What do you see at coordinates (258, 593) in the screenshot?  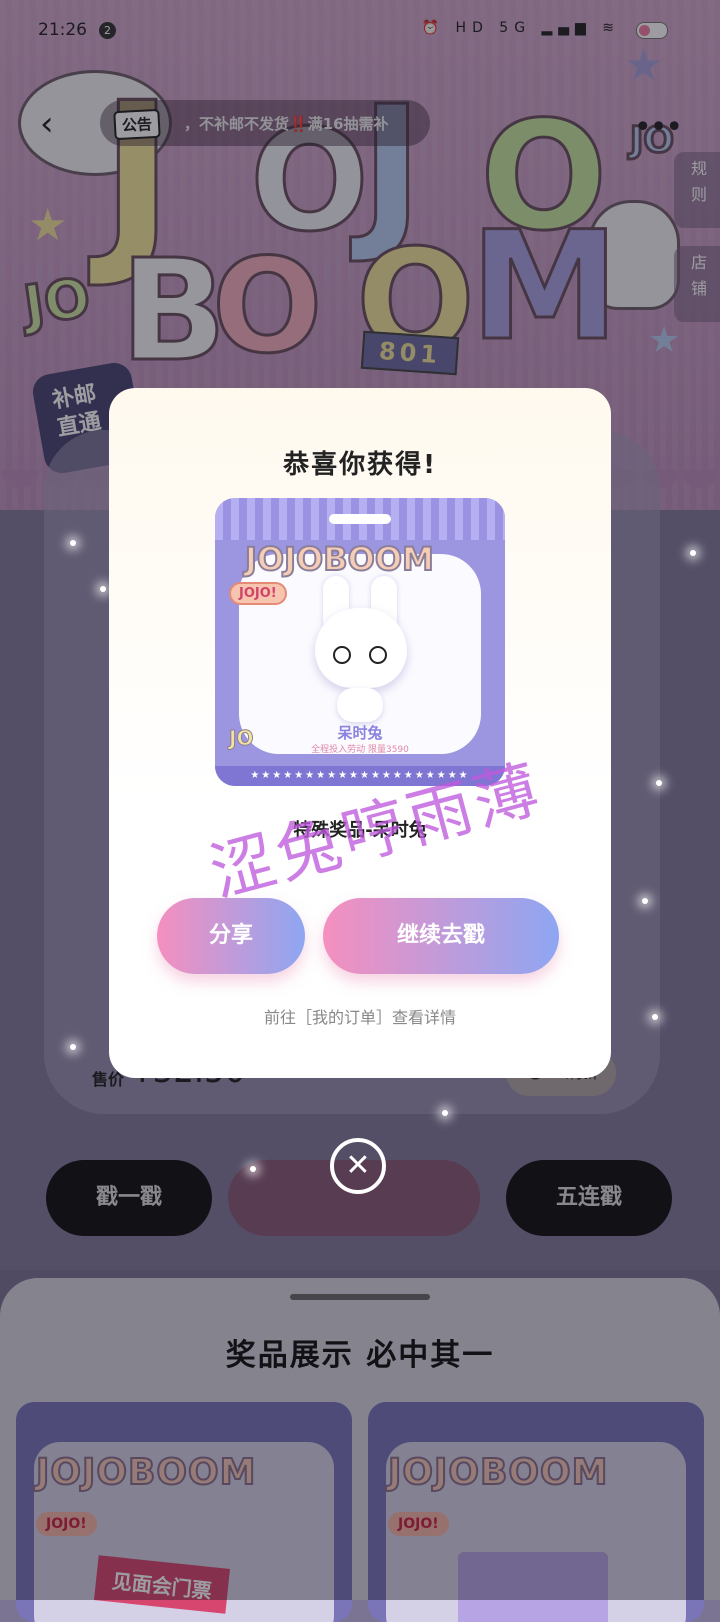 I see `prize-tag: JOJO!` at bounding box center [258, 593].